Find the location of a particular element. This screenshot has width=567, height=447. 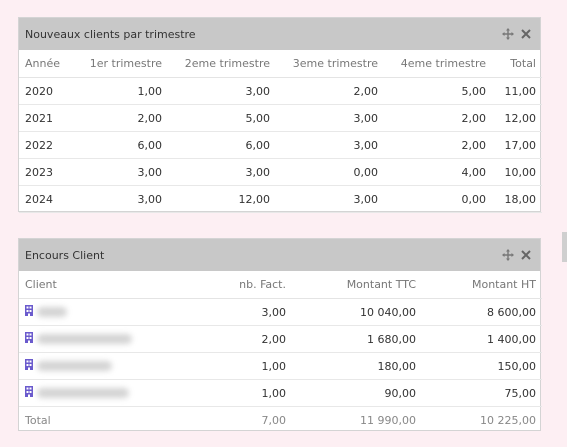

table-row: 2023 3,00 3,00 0,00 4,00 10,00 is located at coordinates (280, 172).